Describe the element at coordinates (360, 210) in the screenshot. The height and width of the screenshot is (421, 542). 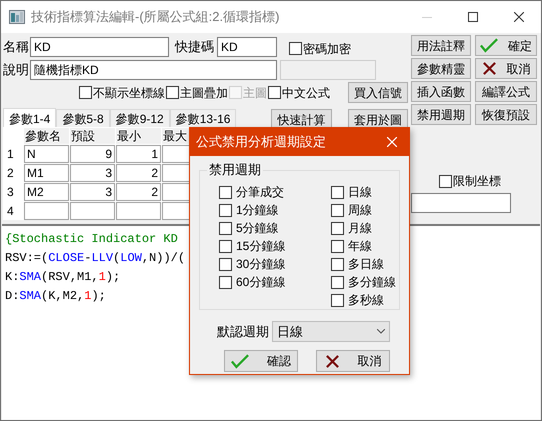
I see `checkbox-label: 周線` at that location.